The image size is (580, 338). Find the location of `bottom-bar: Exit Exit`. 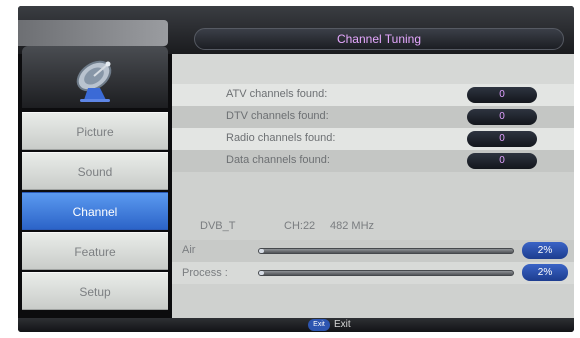

bottom-bar: Exit Exit is located at coordinates (296, 325).